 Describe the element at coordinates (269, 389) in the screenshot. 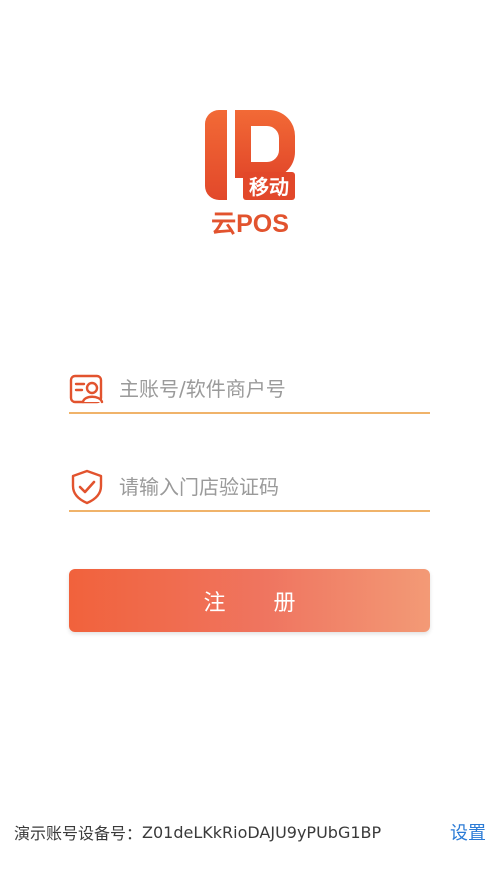

I see `account-input` at that location.